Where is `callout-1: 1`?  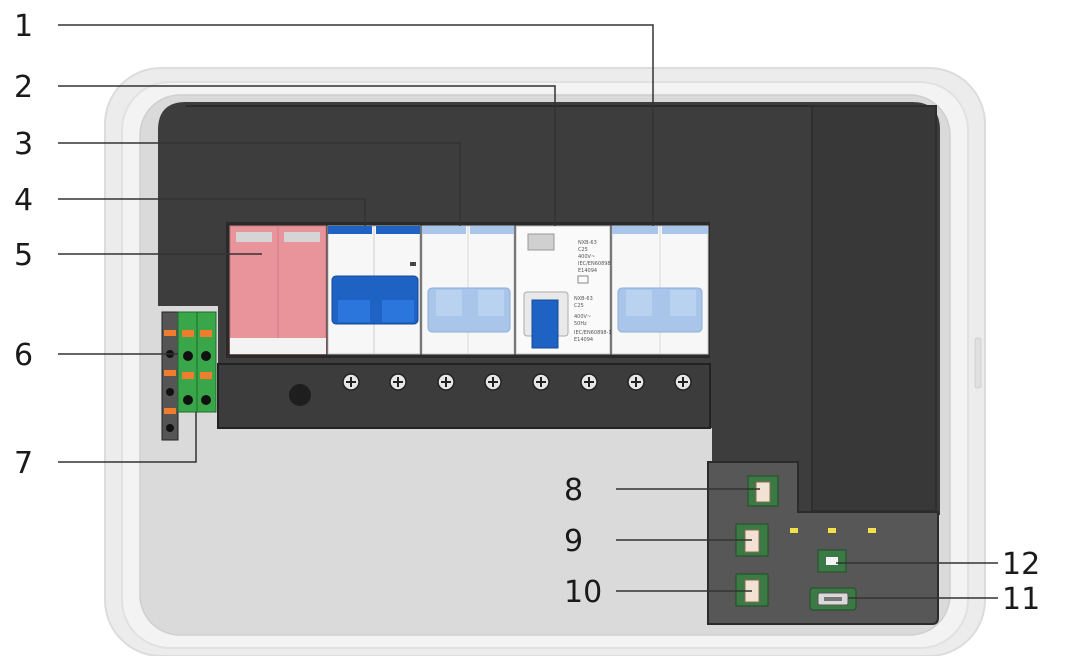 callout-1: 1 is located at coordinates (23, 26).